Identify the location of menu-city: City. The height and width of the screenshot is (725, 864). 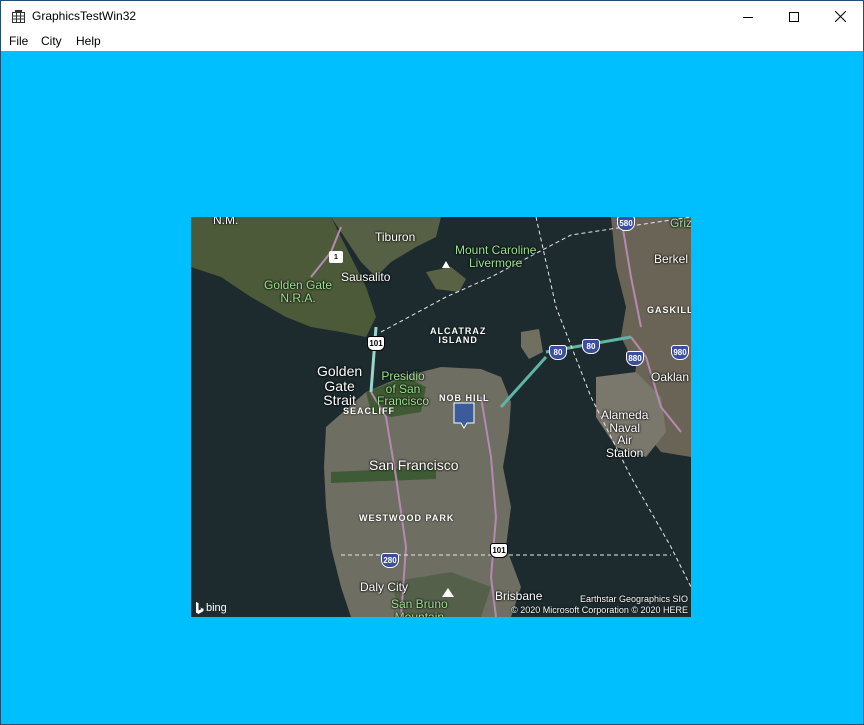
(51, 41).